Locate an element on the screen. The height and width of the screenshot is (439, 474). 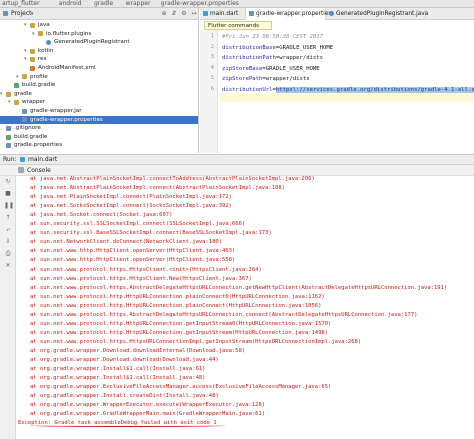
breadcrumb-item: wrapper is located at coordinates (138, 3).